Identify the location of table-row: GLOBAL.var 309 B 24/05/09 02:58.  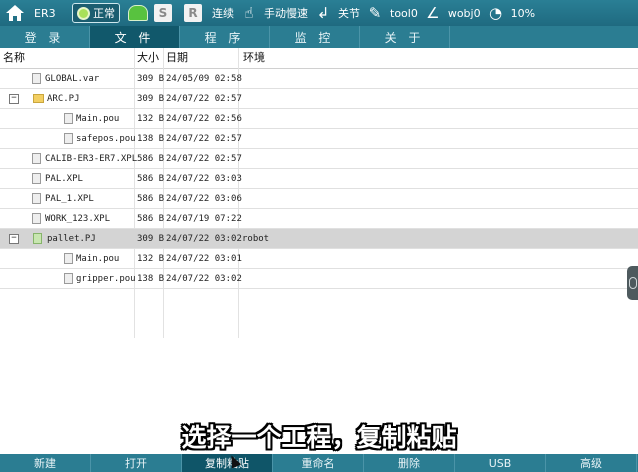
(319, 79).